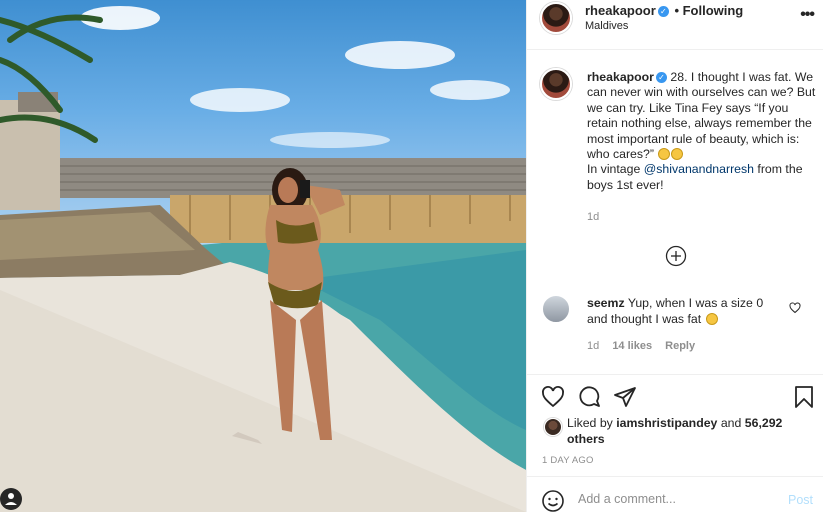 The width and height of the screenshot is (823, 516). What do you see at coordinates (675, 25) in the screenshot?
I see `post-header: rheakapoor ✓ • Following Maldives •••` at bounding box center [675, 25].